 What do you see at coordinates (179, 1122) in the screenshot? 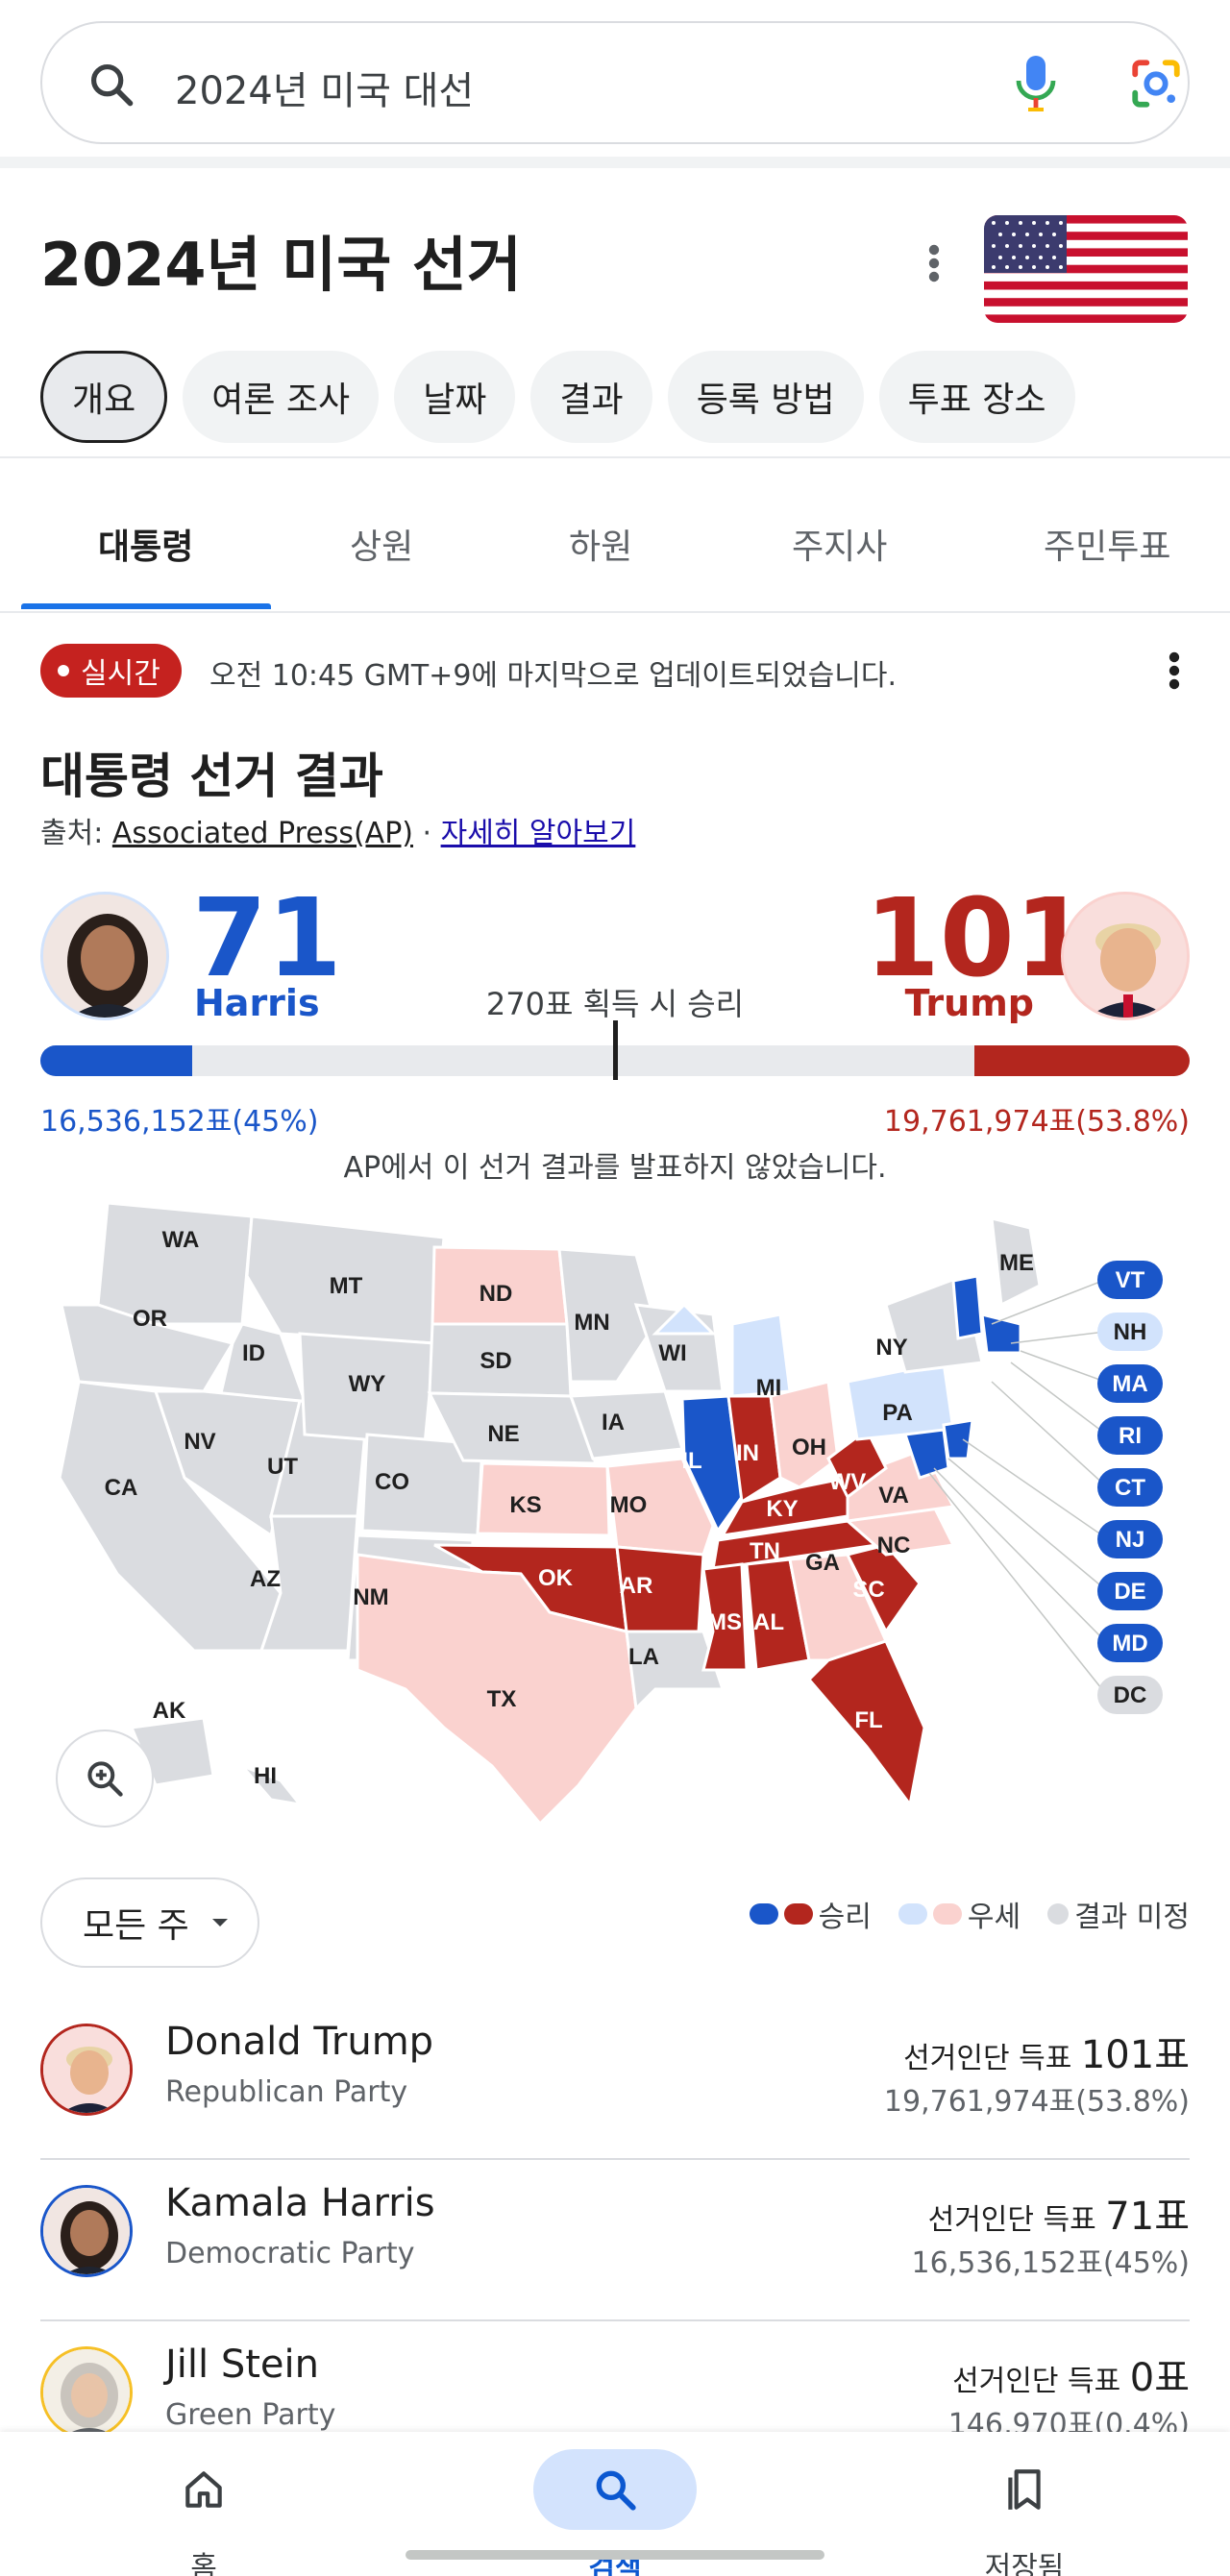
I see `harris-popular-vote: 16,536,152표(45%)` at bounding box center [179, 1122].